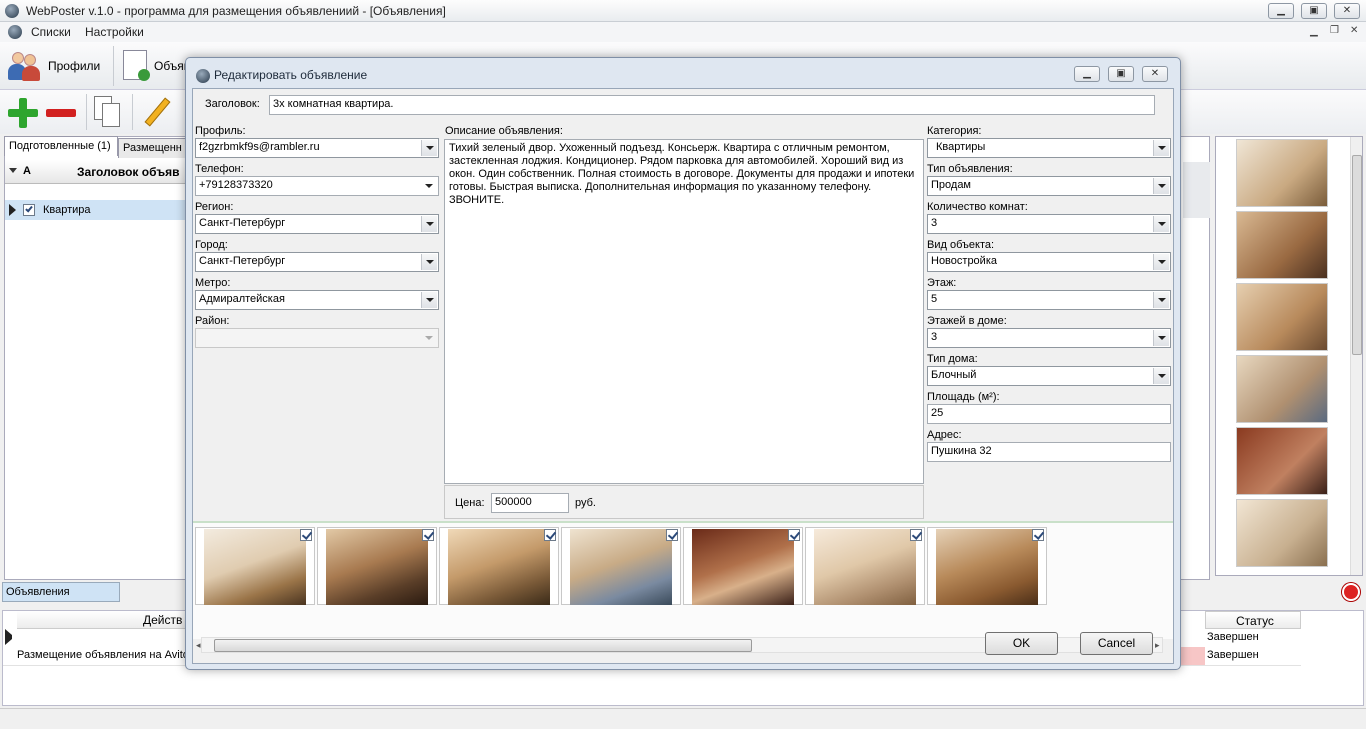 The image size is (1366, 729). What do you see at coordinates (51, 32) in the screenshot?
I see `menu-lists: Списки` at bounding box center [51, 32].